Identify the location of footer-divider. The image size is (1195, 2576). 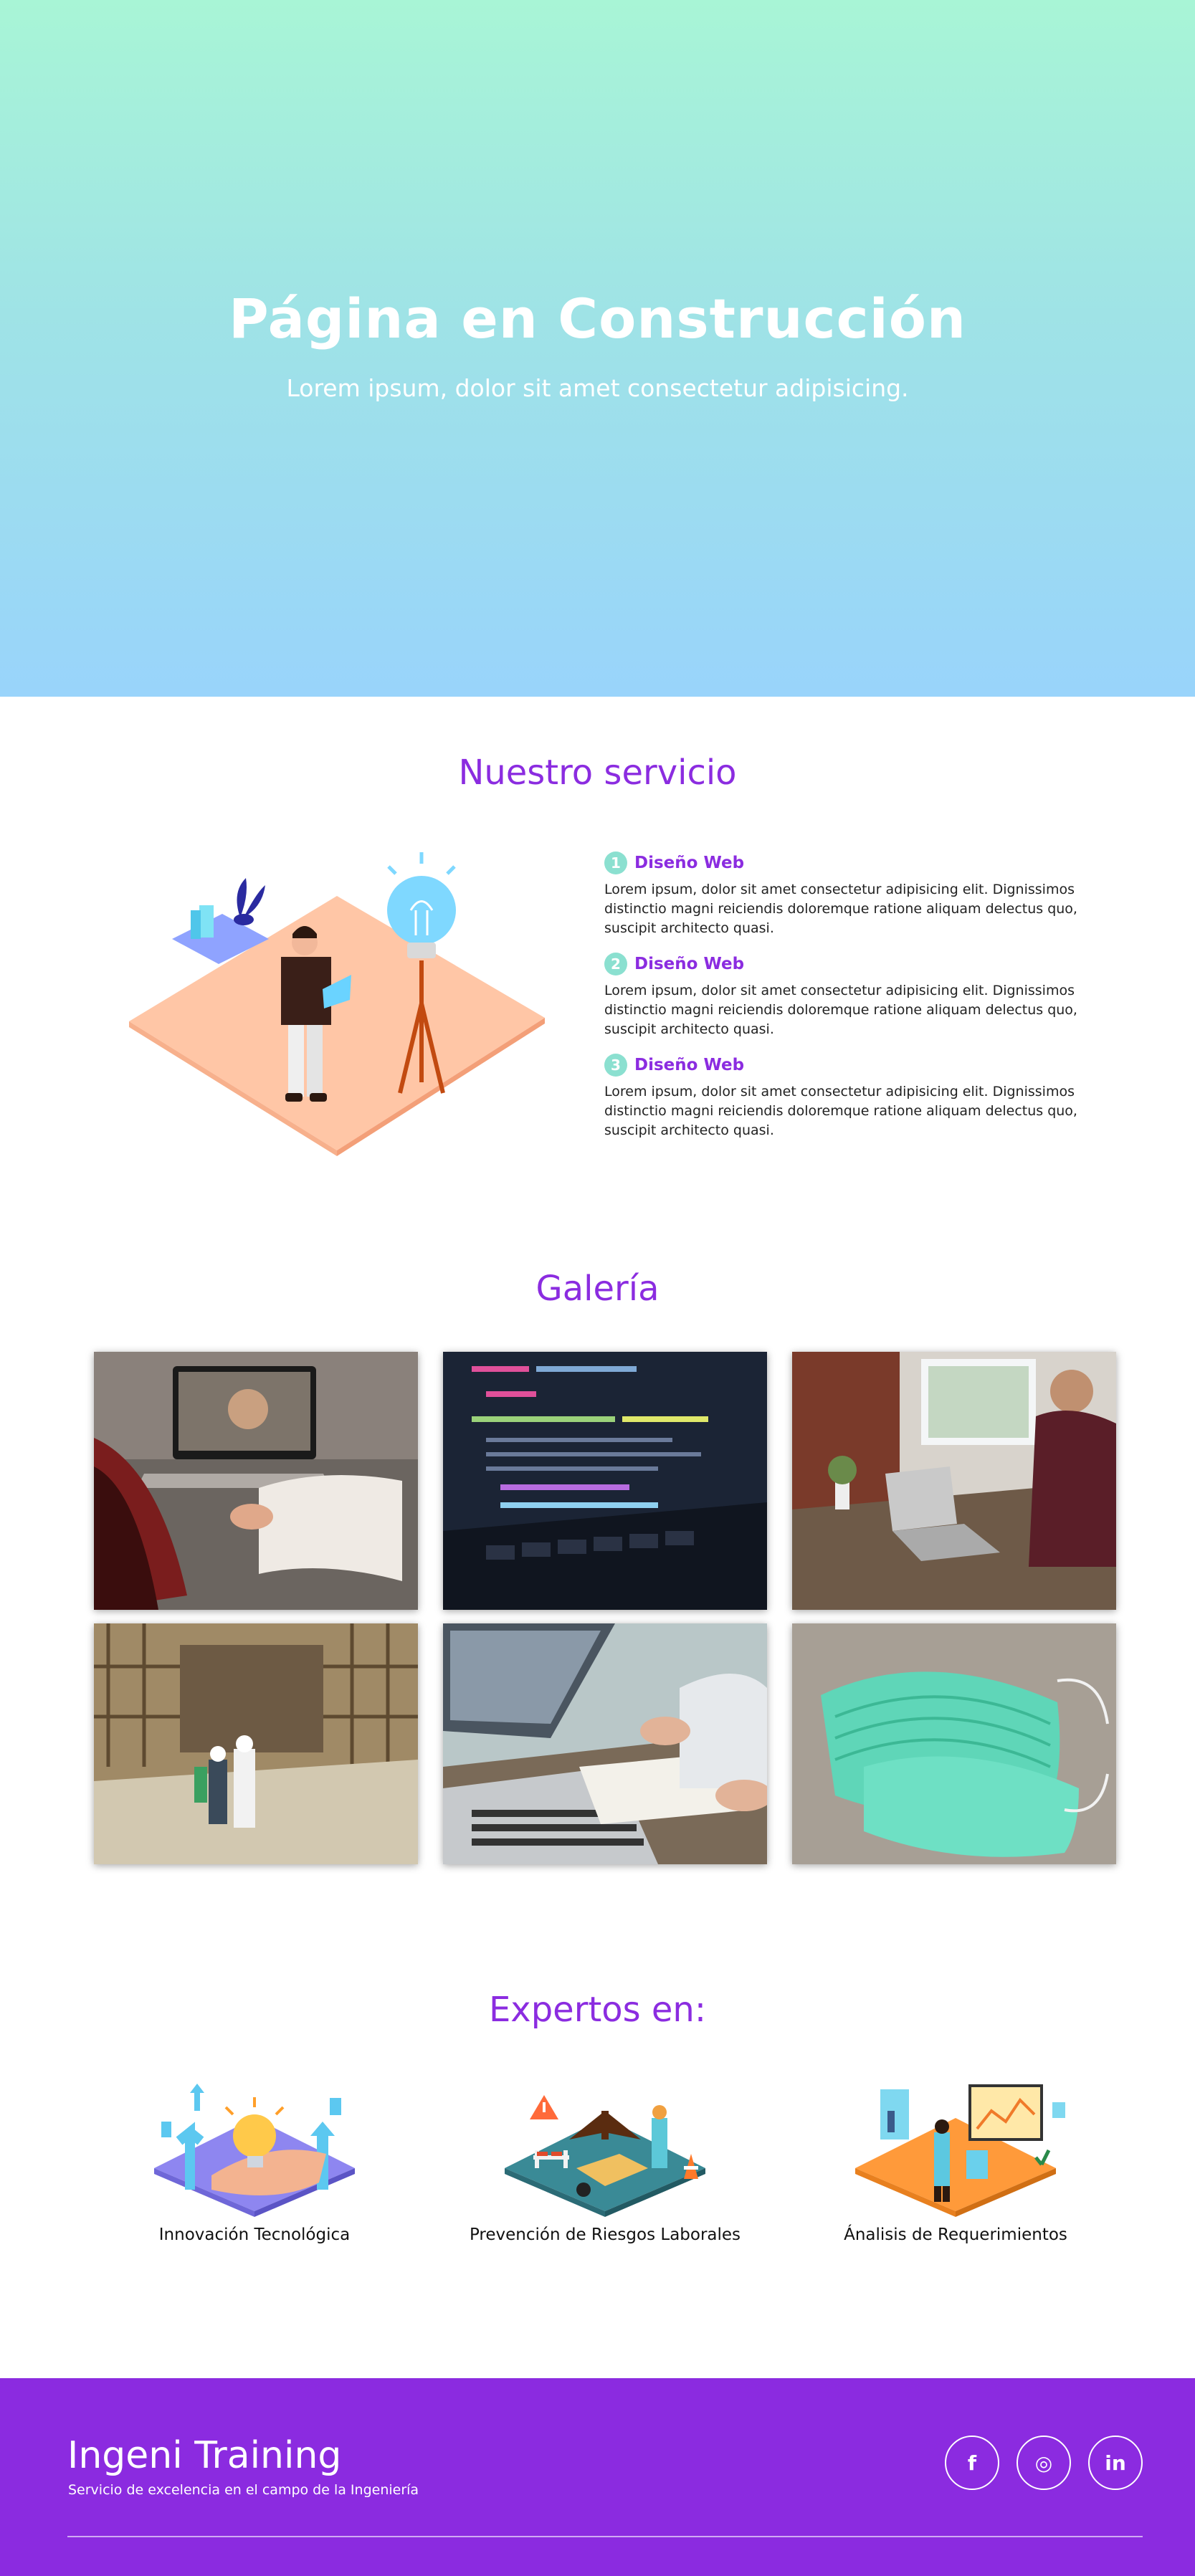
(605, 2536).